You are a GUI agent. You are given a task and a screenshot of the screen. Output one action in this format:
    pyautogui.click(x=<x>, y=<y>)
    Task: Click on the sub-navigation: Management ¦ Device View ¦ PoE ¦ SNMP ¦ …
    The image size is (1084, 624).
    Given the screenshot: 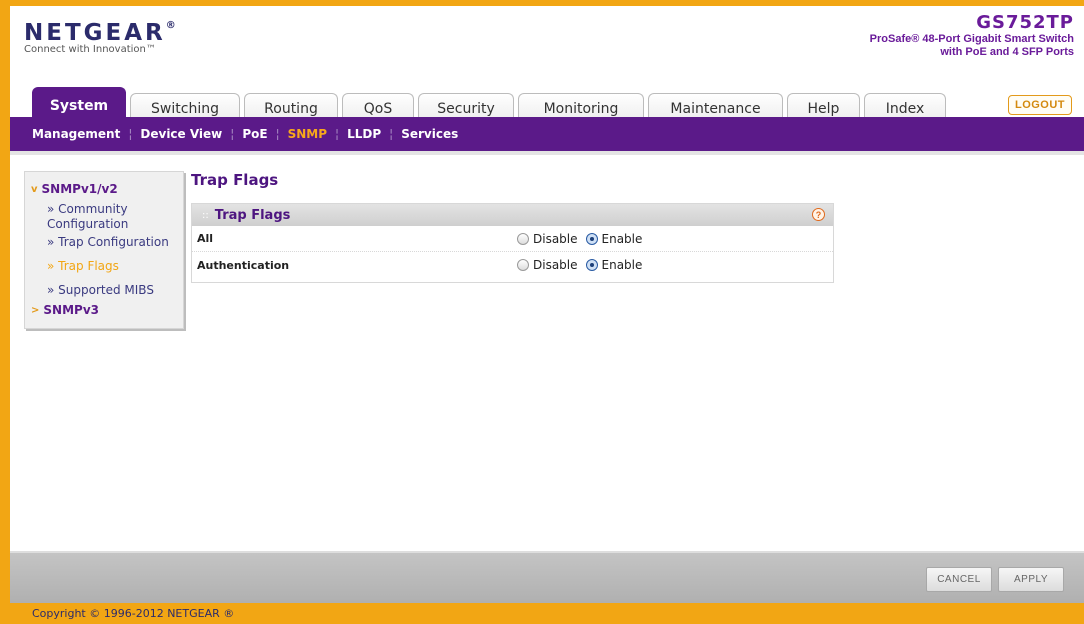 What is the action you would take?
    pyautogui.click(x=547, y=134)
    